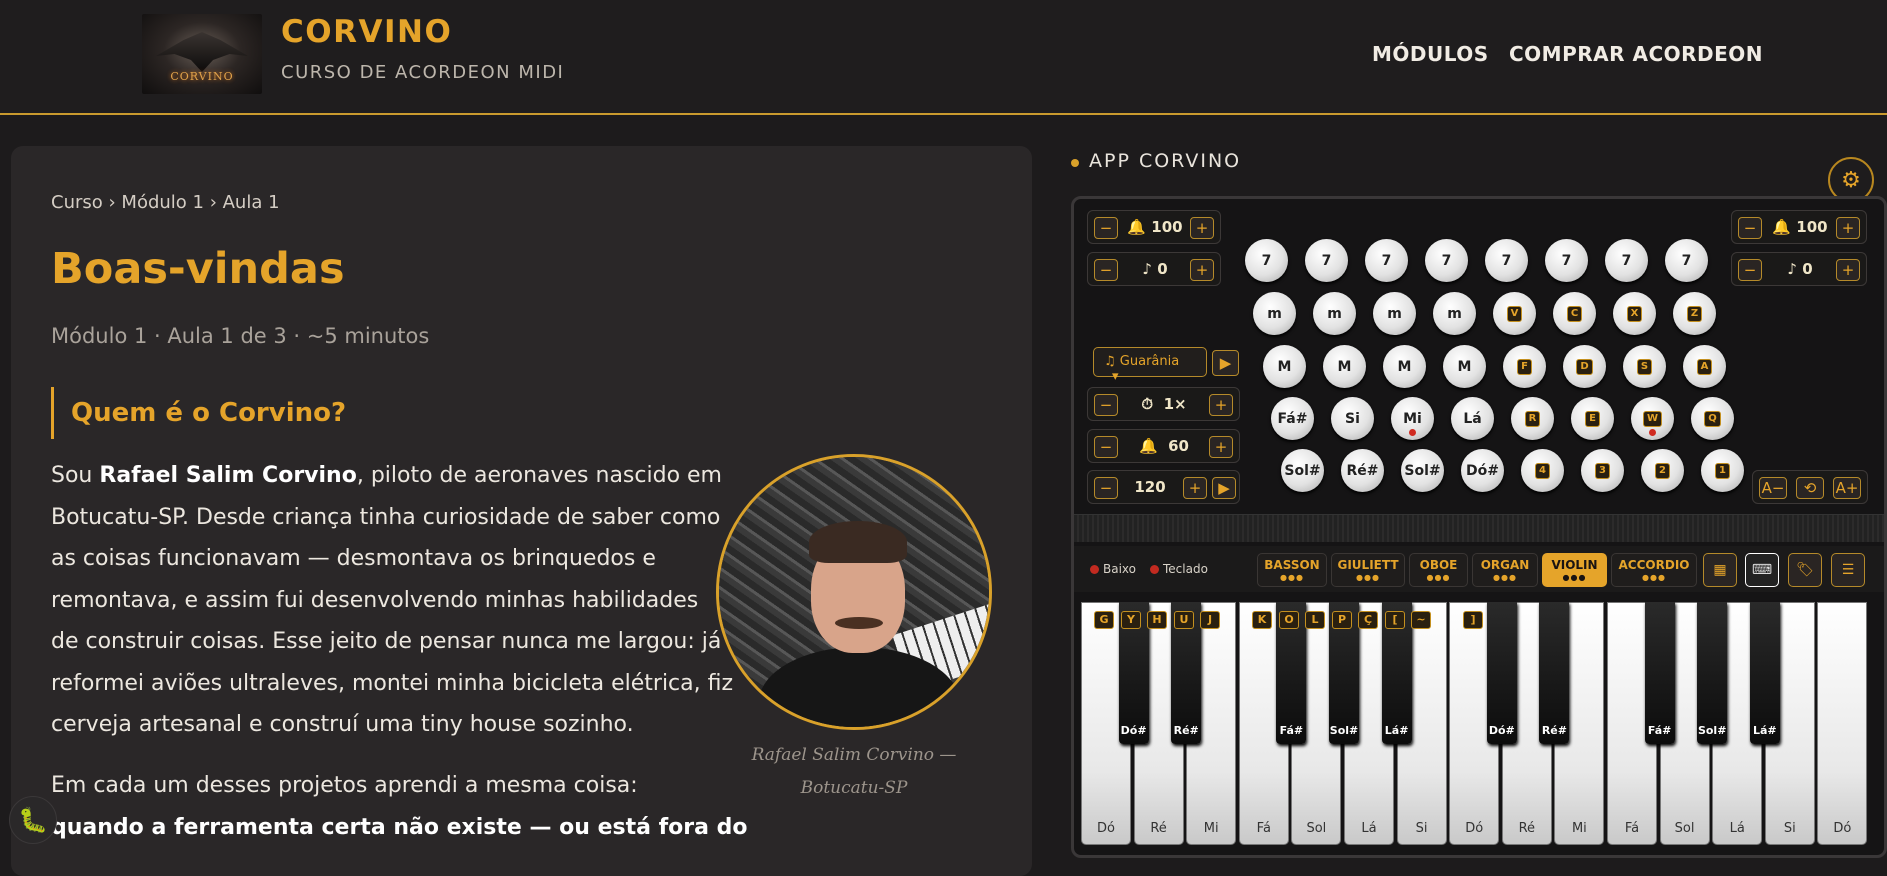 This screenshot has height=876, width=1887. I want to click on left-volume-plus: +, so click(1202, 228).